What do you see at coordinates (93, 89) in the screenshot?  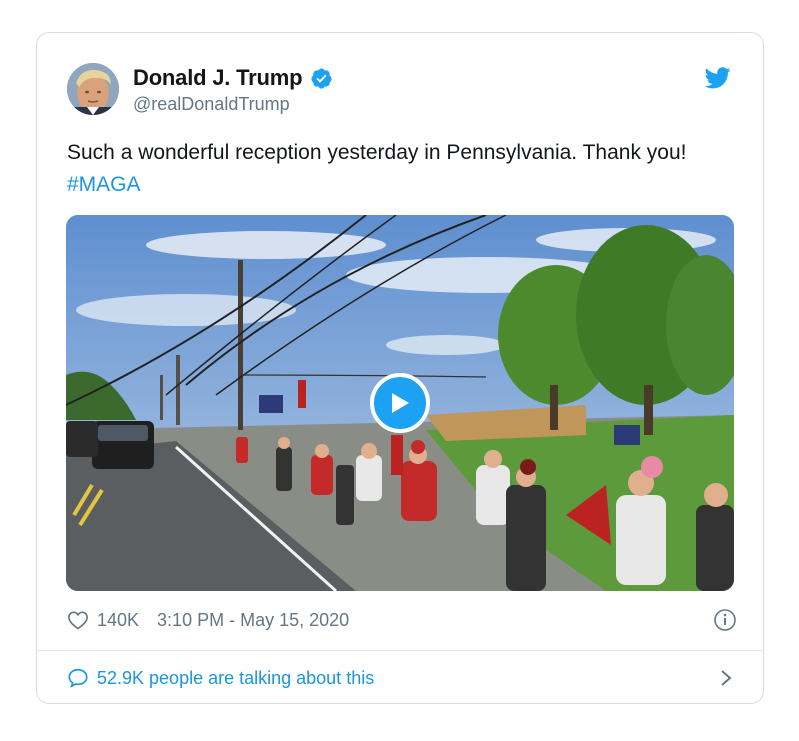 I see `avatar` at bounding box center [93, 89].